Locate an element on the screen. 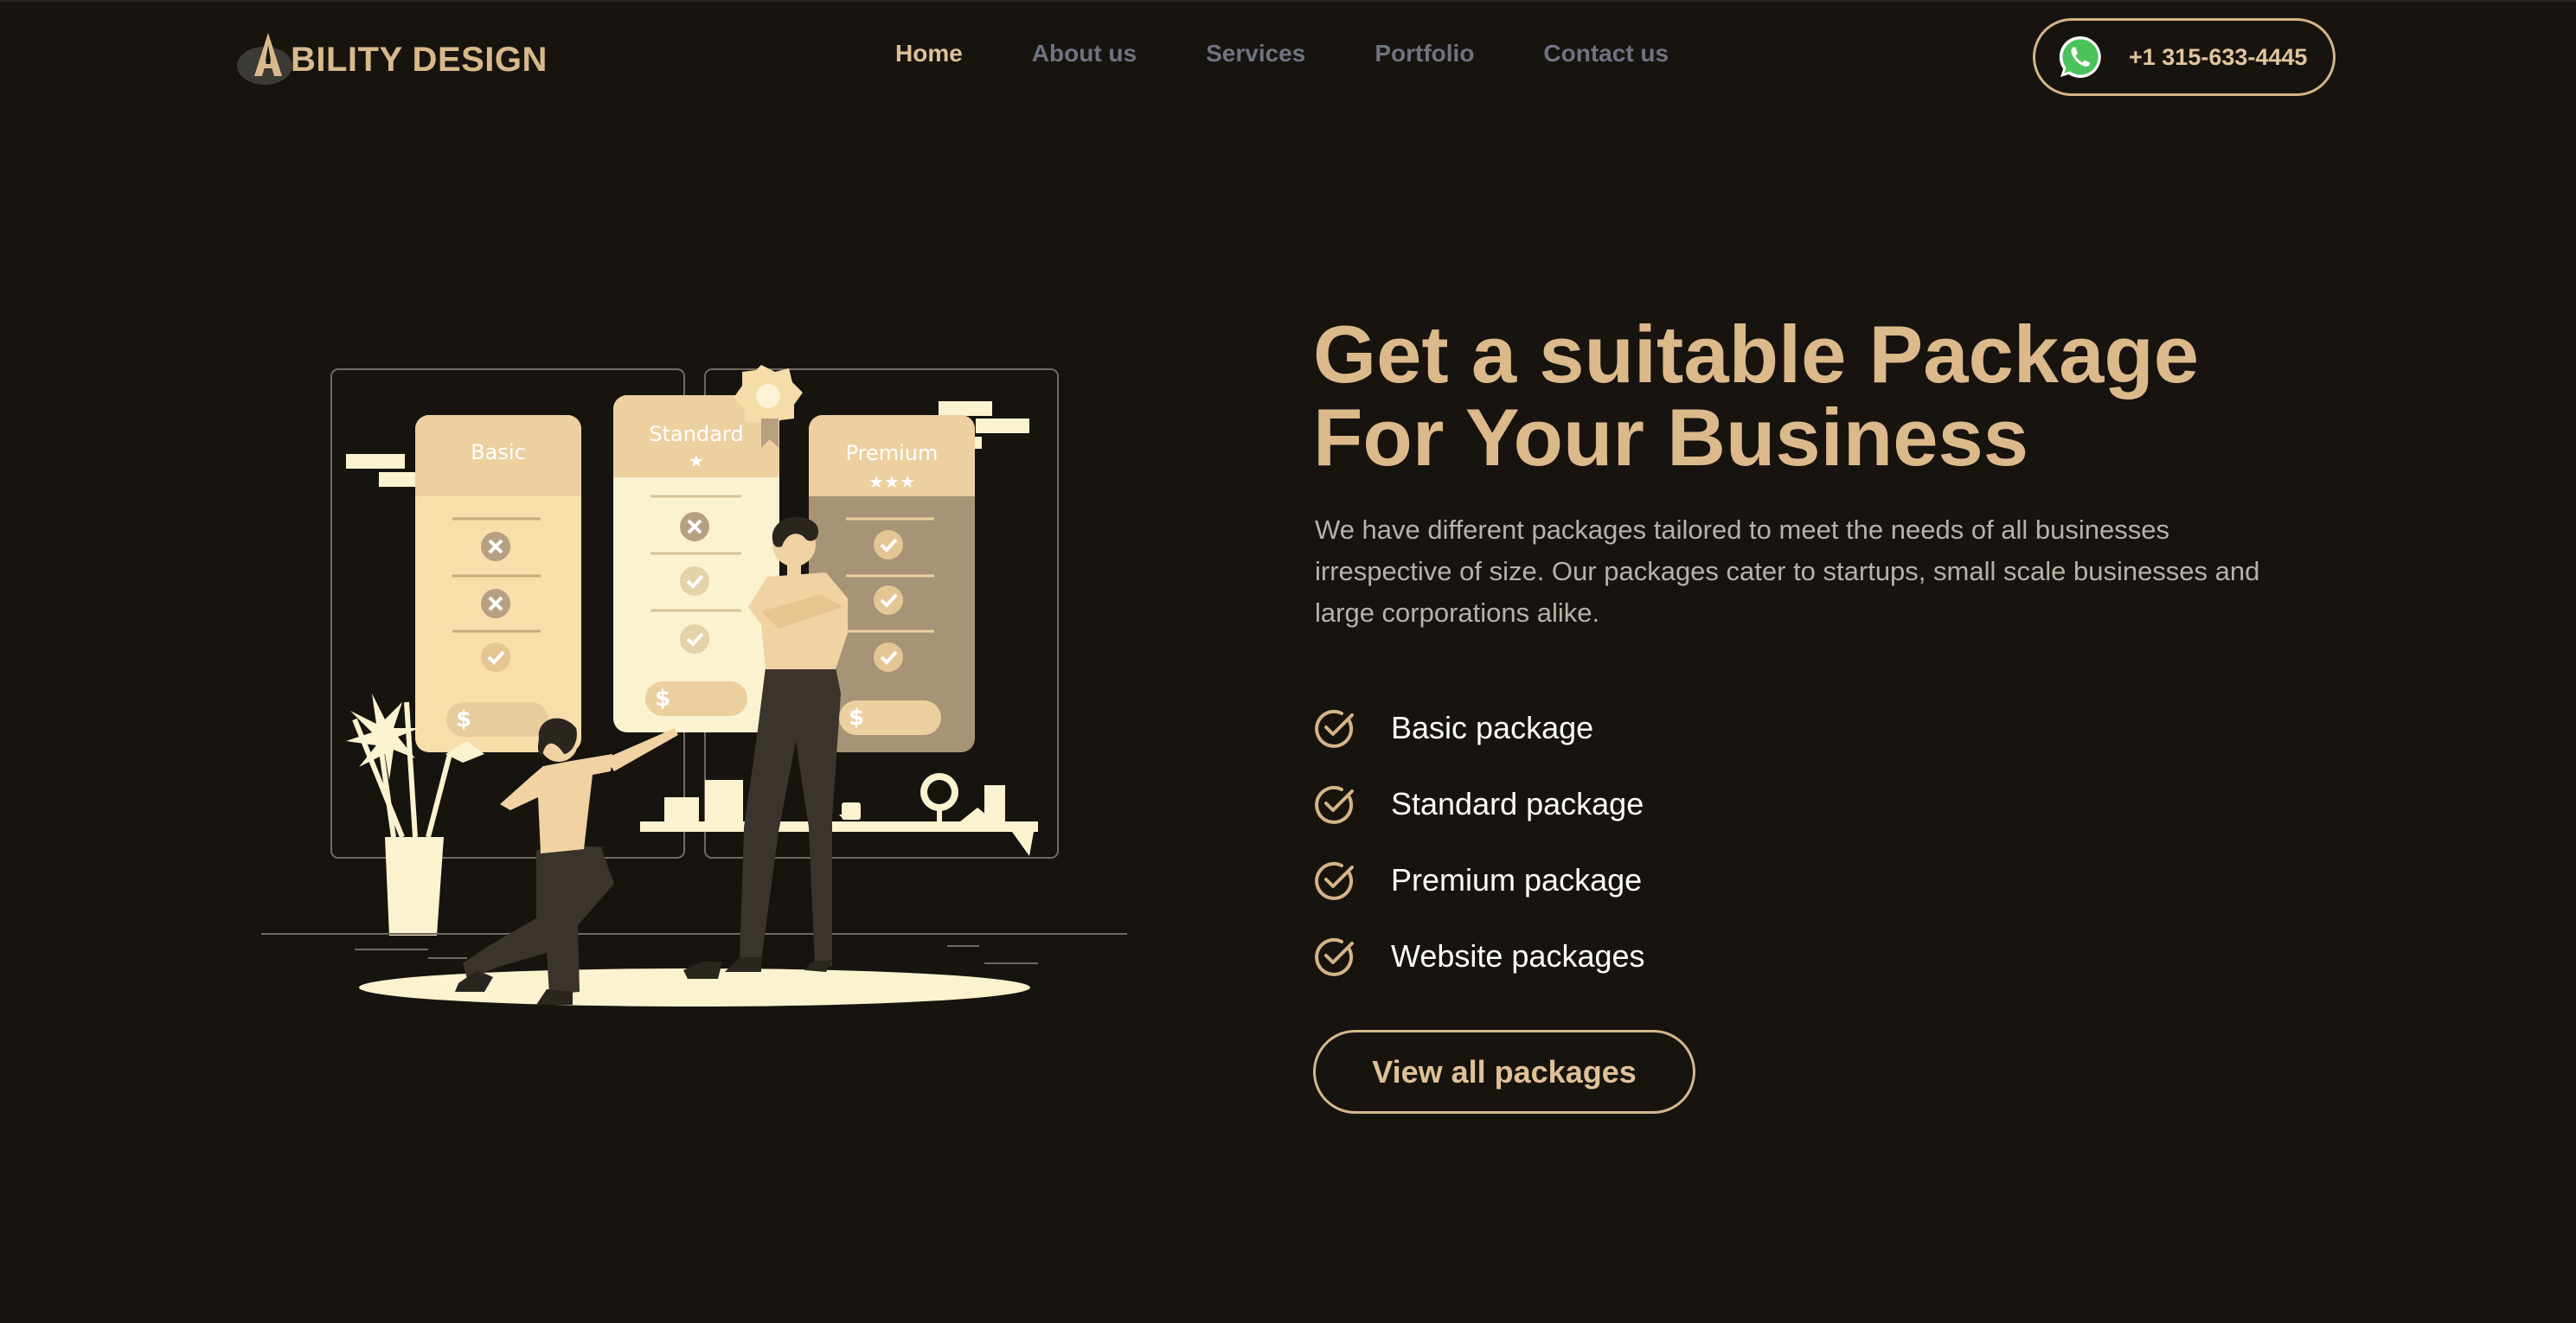  basic-price-currency: $ is located at coordinates (464, 719).